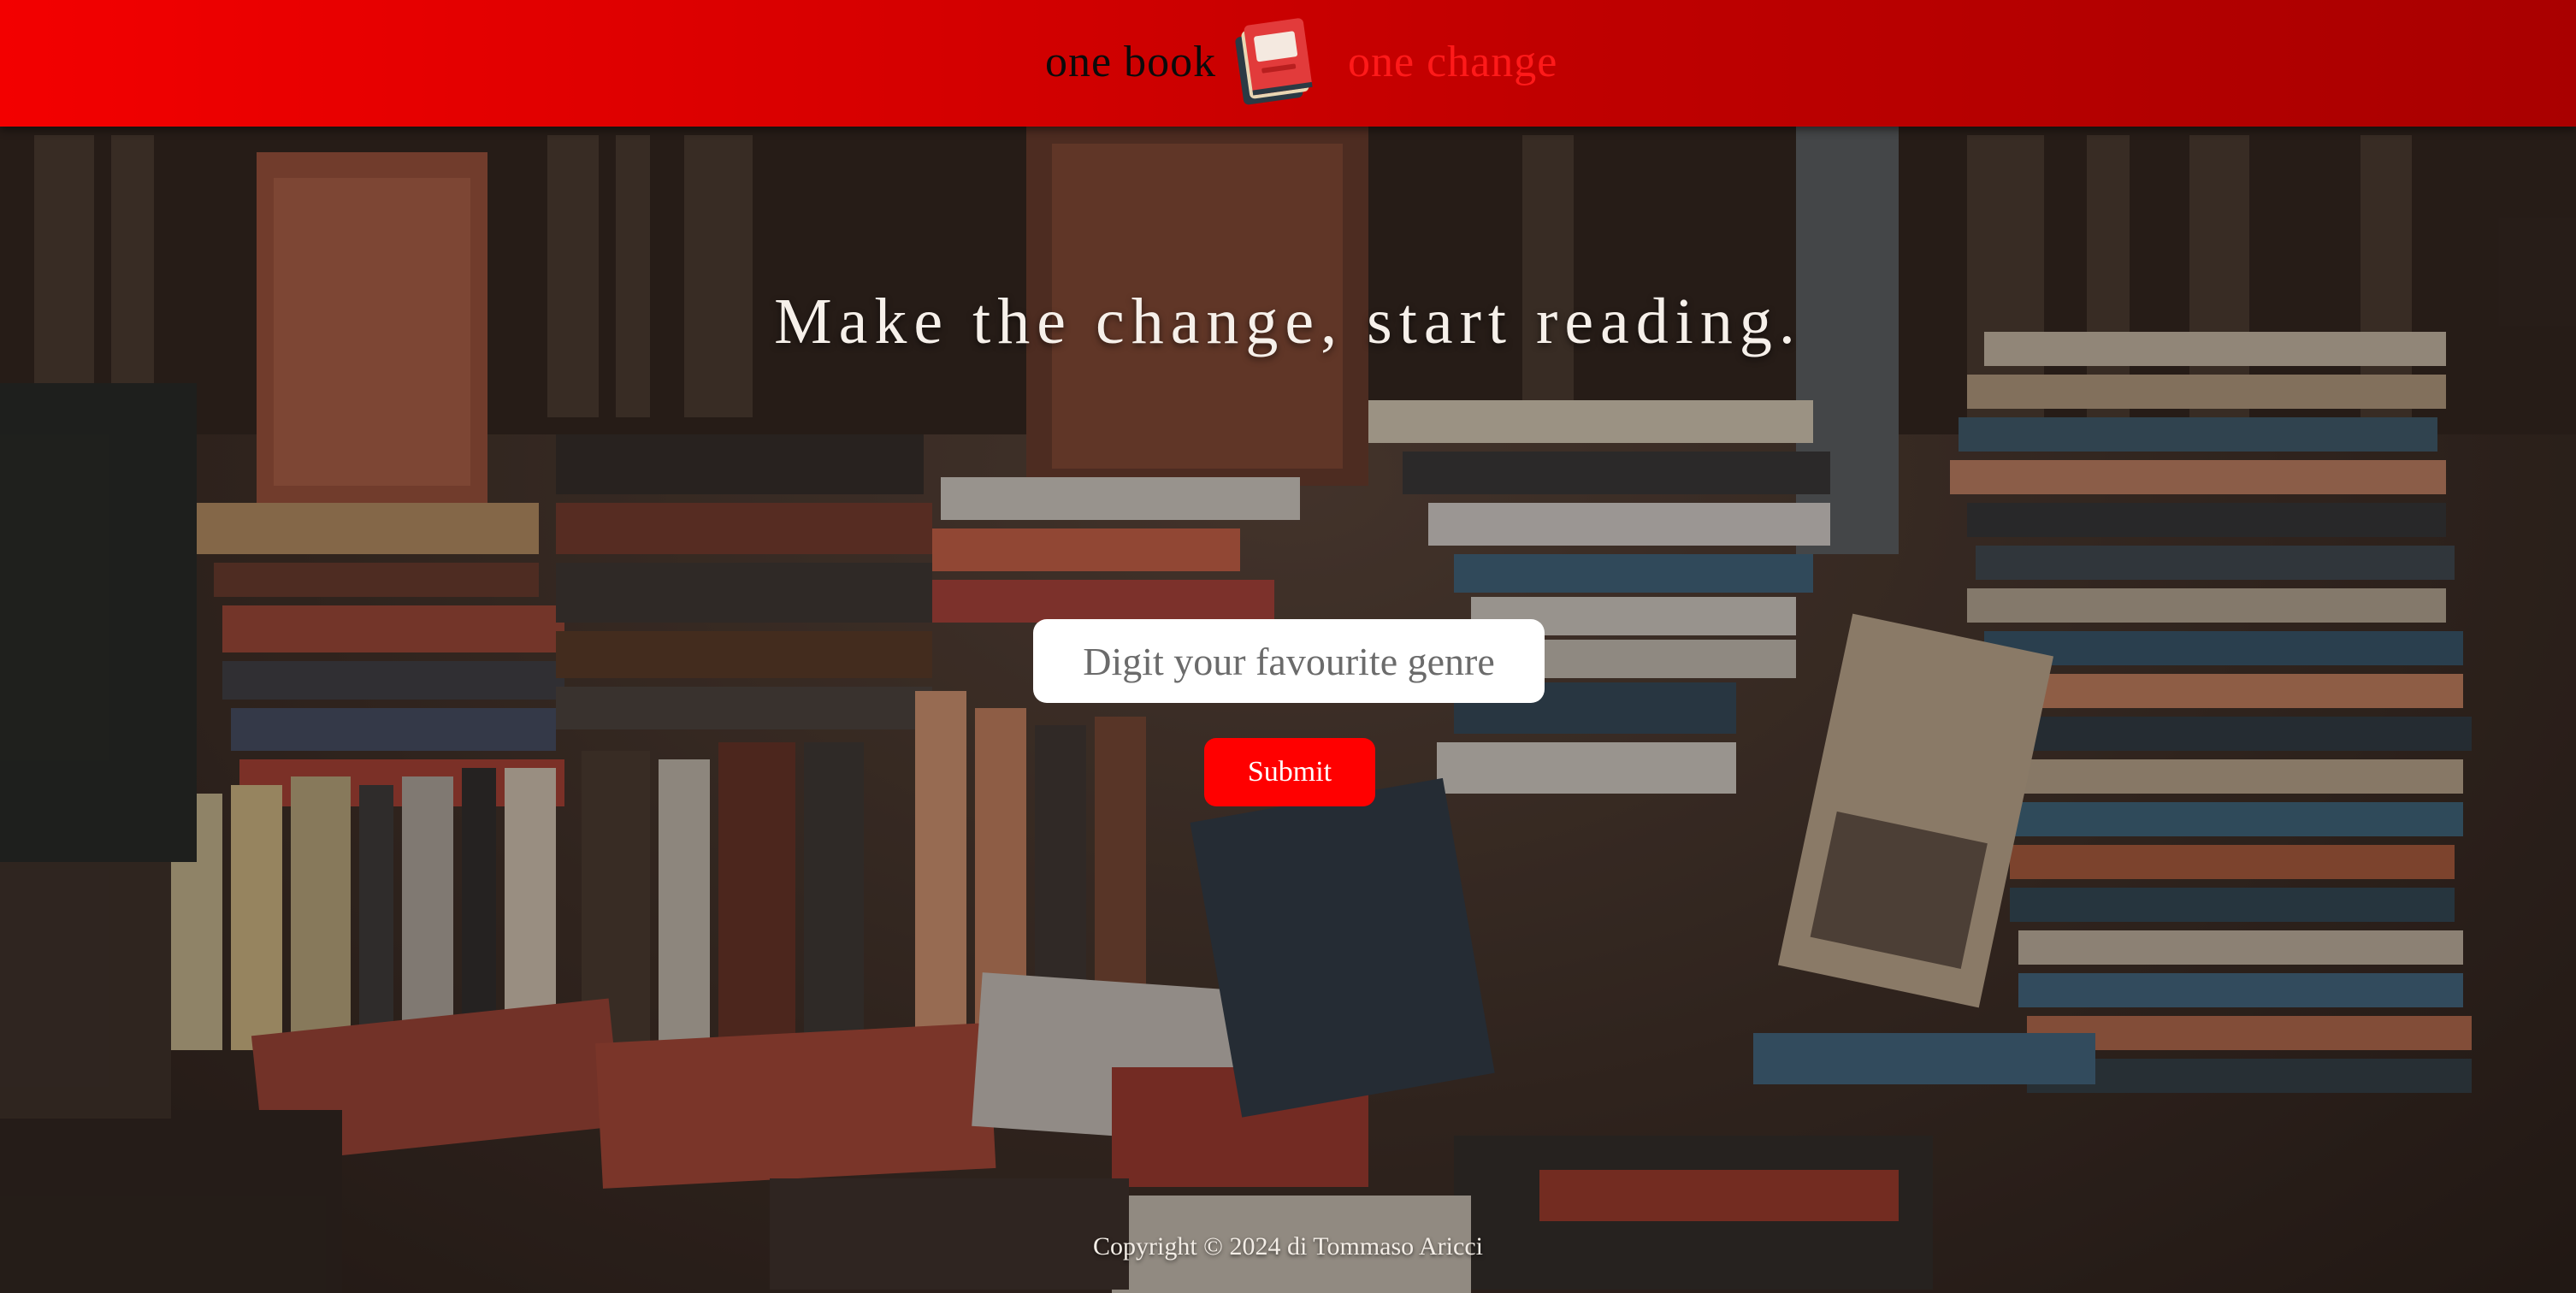 The image size is (2576, 1293). What do you see at coordinates (1288, 1246) in the screenshot?
I see `footer-copyright: Copyright © 2024 di Tommaso Aricci` at bounding box center [1288, 1246].